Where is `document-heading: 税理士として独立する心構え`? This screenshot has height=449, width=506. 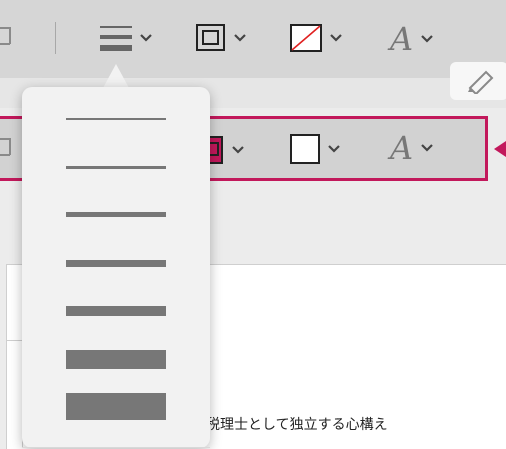
document-heading: 税理士として独立する心構え is located at coordinates (297, 424).